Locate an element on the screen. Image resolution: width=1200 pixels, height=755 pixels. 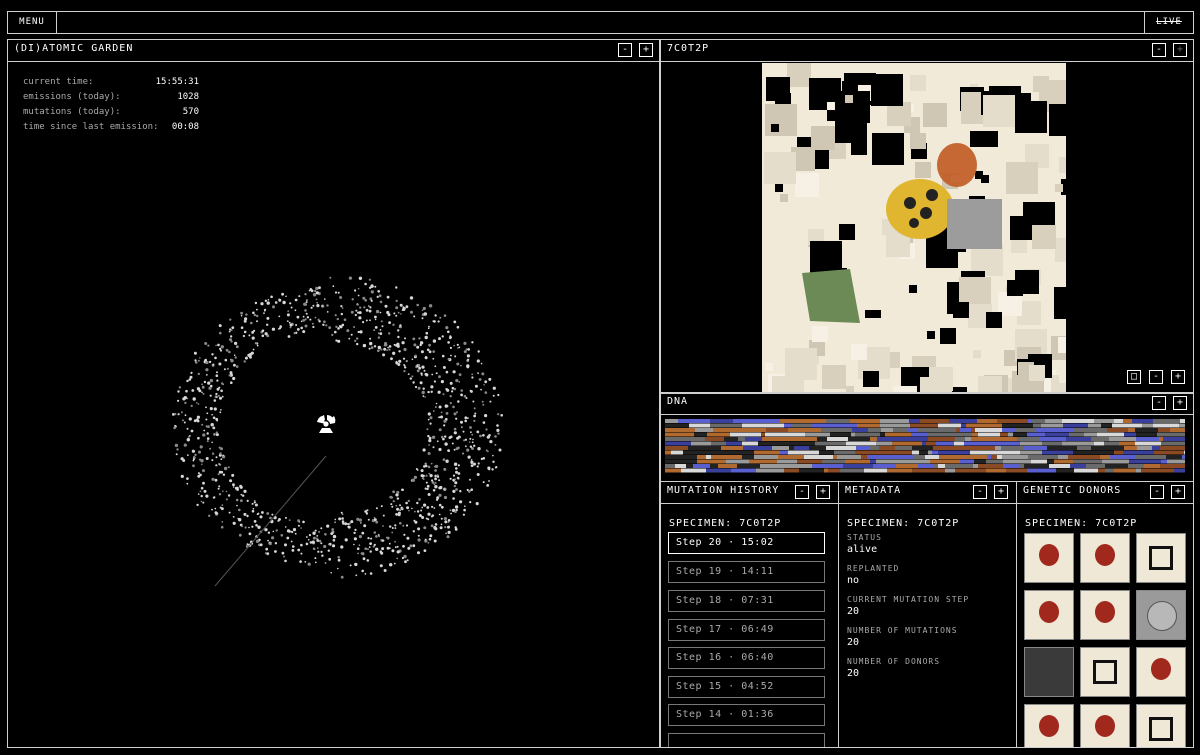
mutation-step-item: Step 15 · 04:52 is located at coordinates (746, 687).